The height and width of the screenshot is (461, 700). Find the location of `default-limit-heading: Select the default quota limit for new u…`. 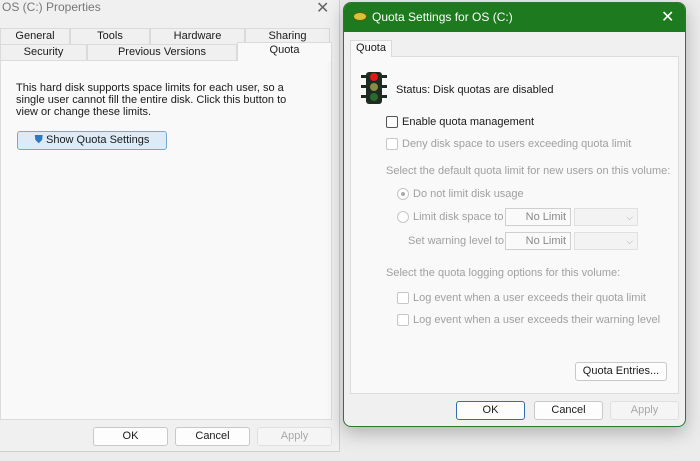

default-limit-heading: Select the default quota limit for new u… is located at coordinates (528, 171).